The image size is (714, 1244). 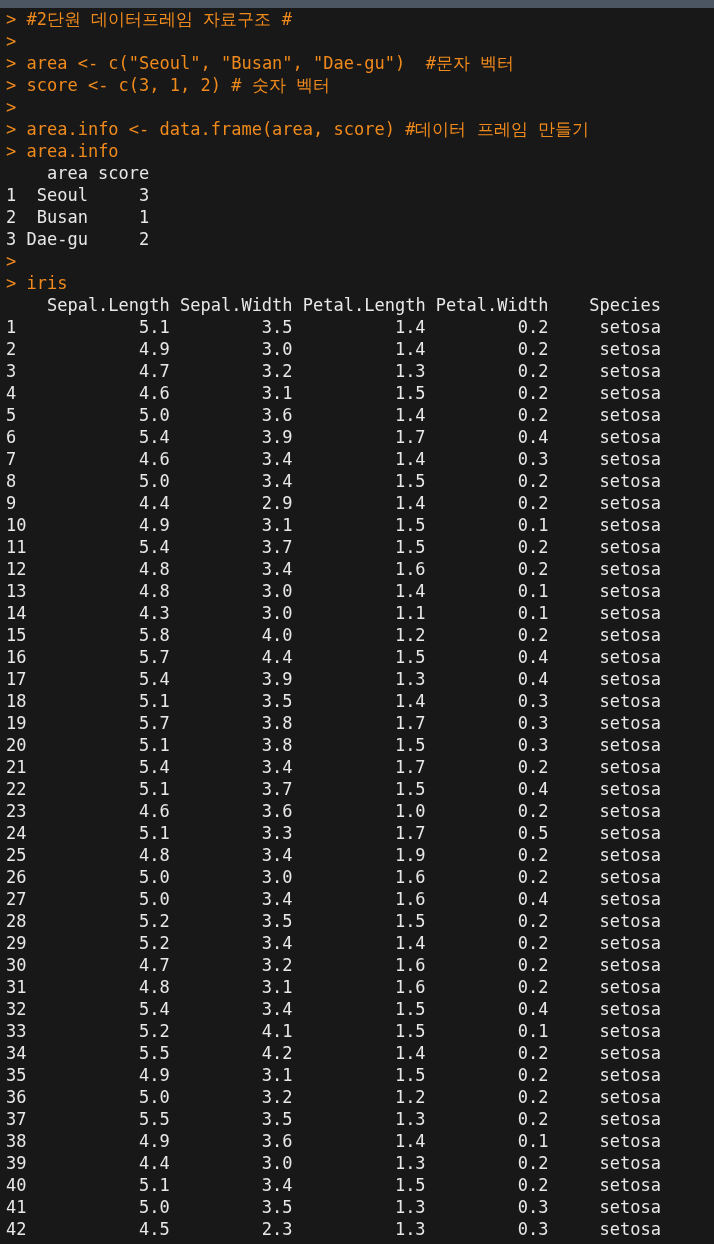 What do you see at coordinates (47, 283) in the screenshot?
I see `command-text: iris` at bounding box center [47, 283].